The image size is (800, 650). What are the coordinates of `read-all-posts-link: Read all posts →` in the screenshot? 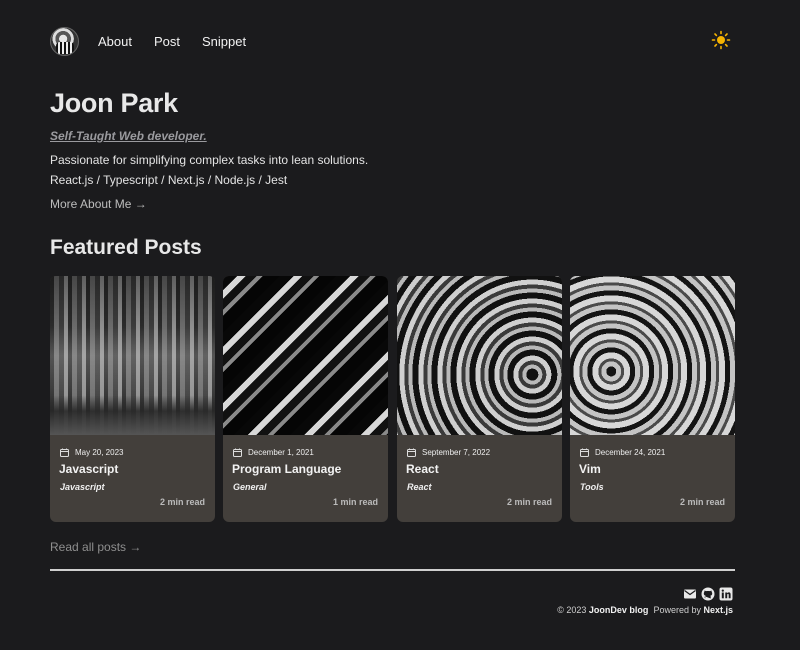 It's located at (95, 547).